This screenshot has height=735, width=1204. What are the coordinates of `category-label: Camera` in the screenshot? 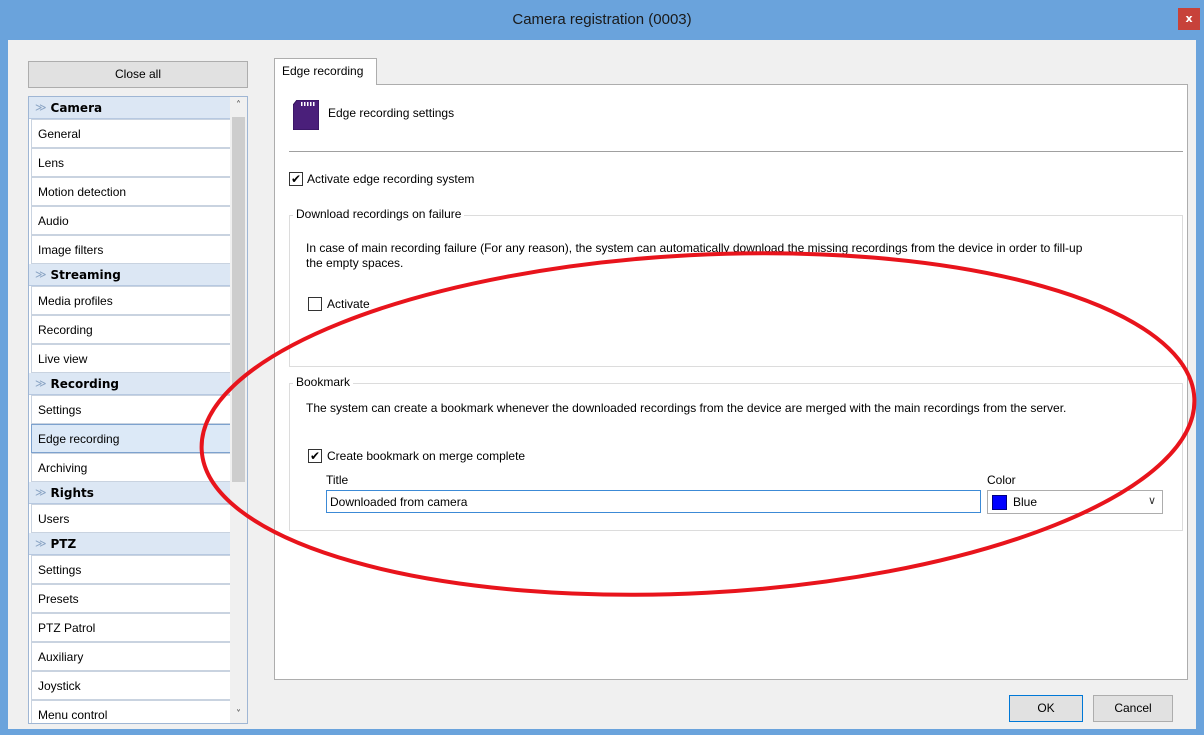 It's located at (76, 107).